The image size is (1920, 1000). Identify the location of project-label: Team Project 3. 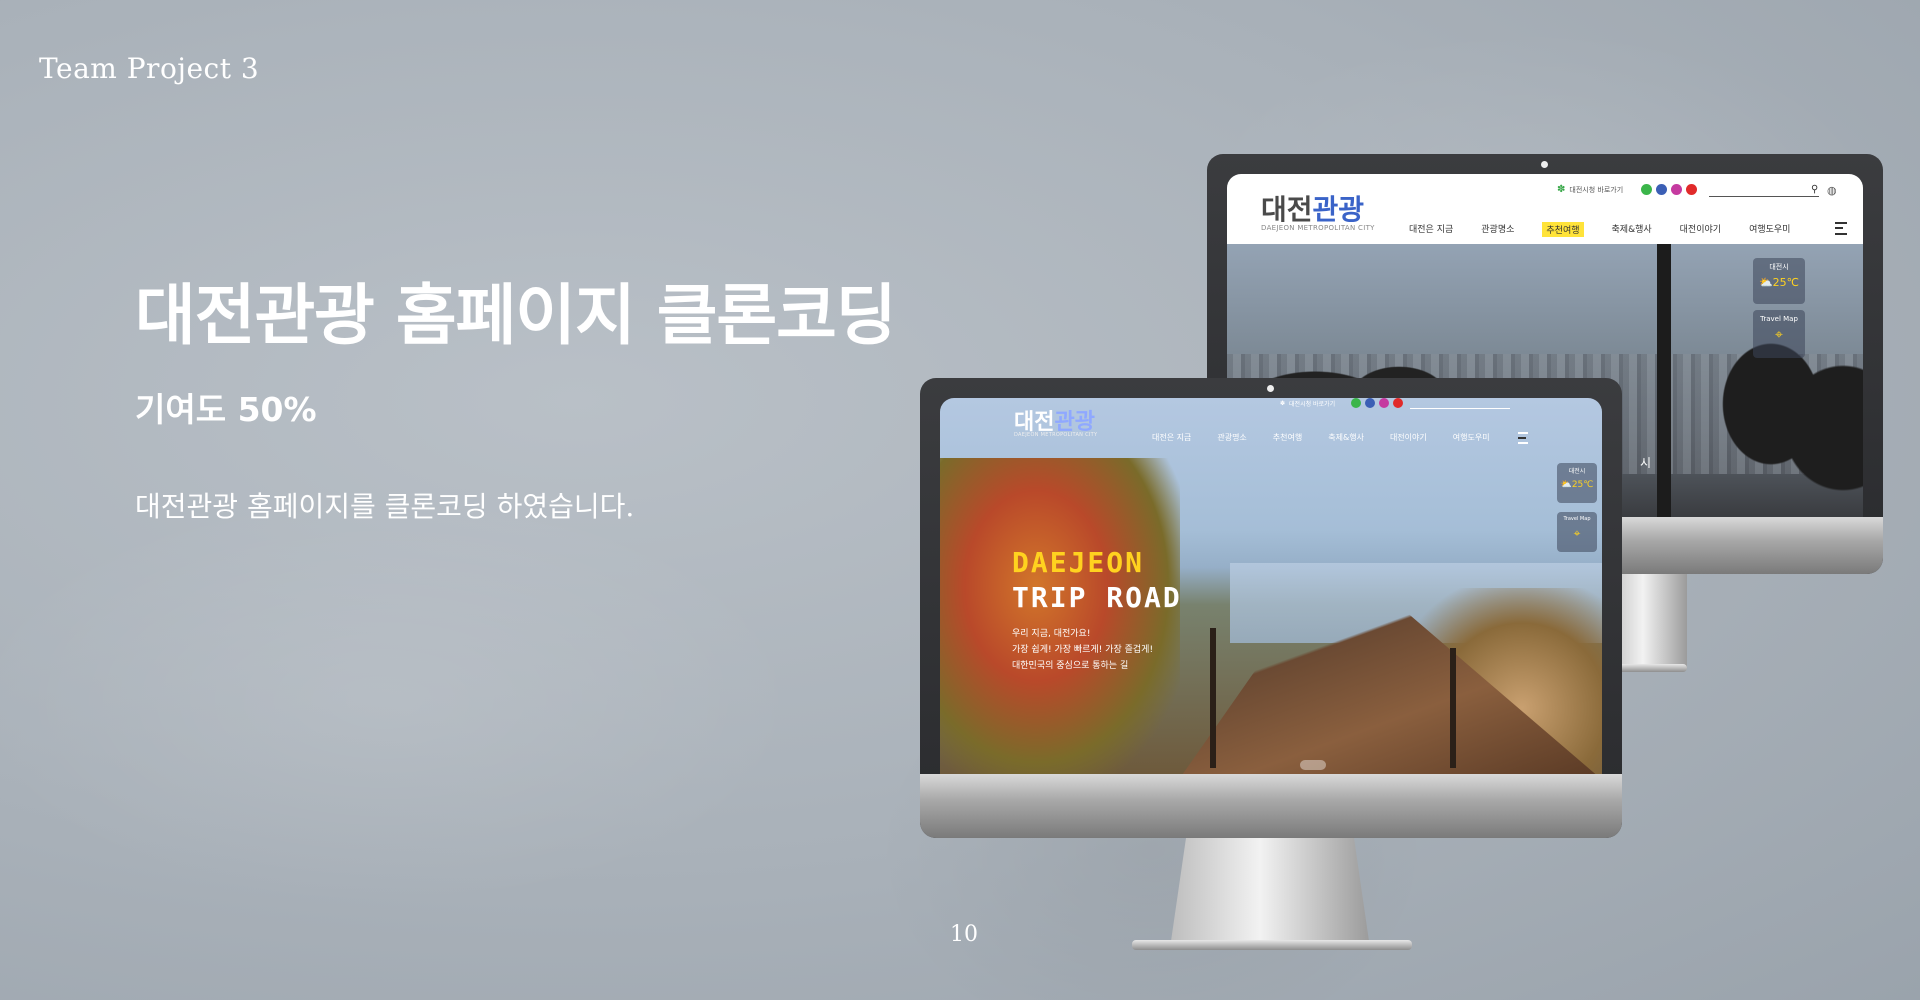
(149, 68).